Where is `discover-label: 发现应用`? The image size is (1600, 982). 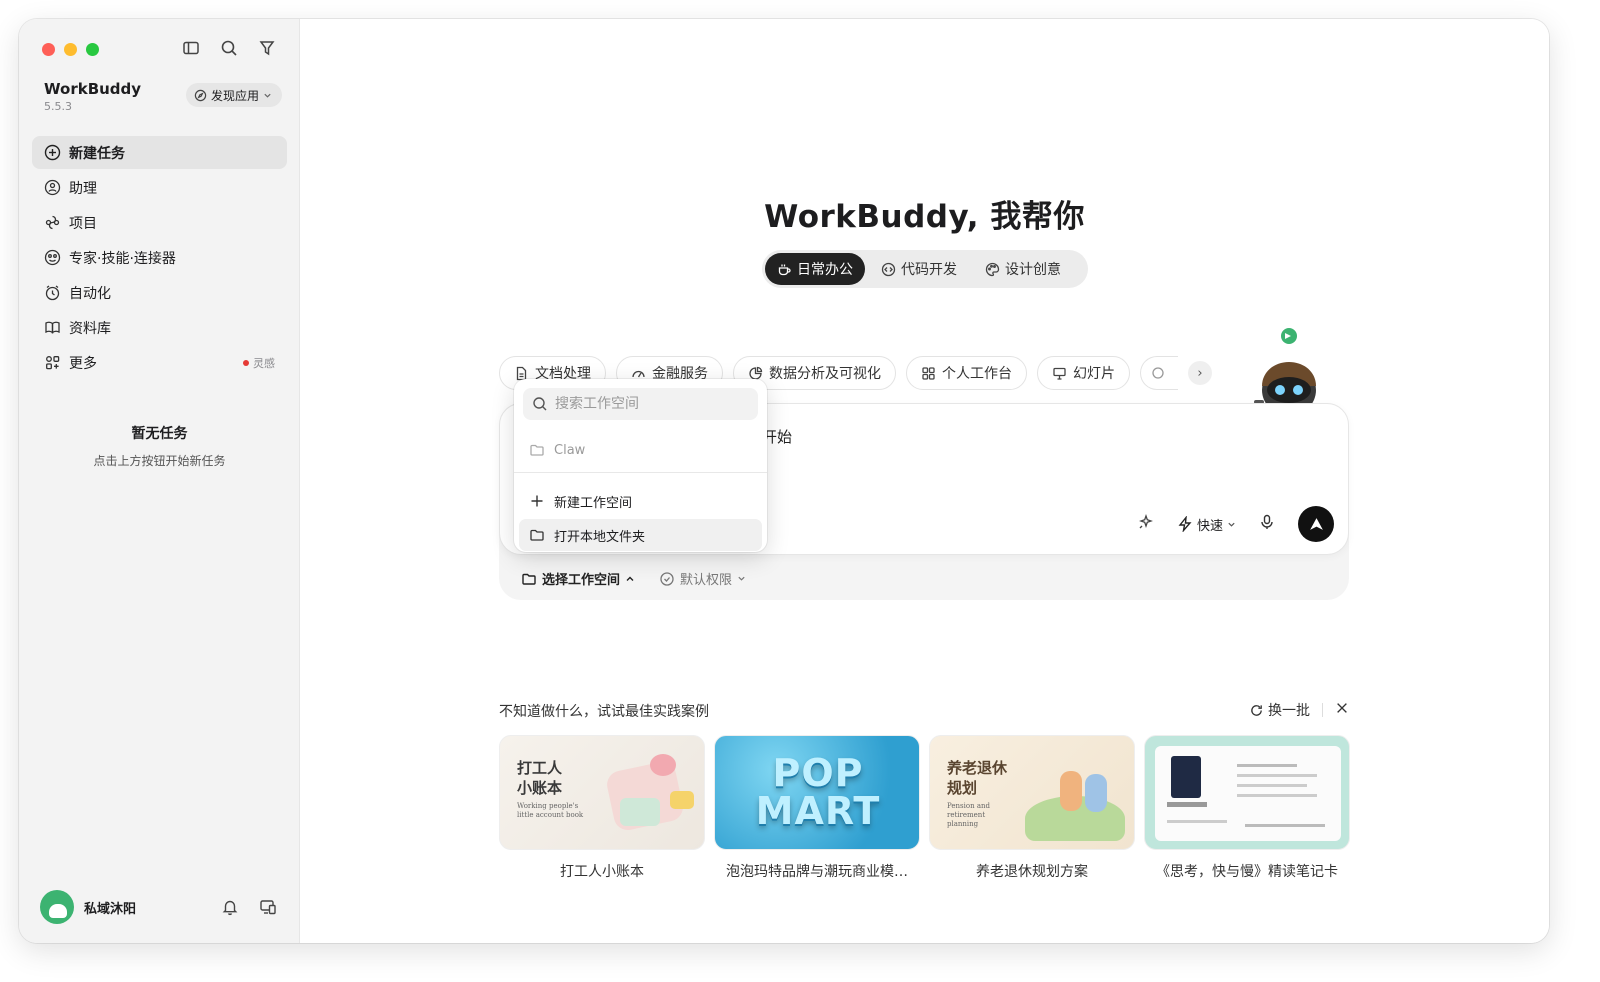
discover-label: 发现应用 is located at coordinates (235, 95).